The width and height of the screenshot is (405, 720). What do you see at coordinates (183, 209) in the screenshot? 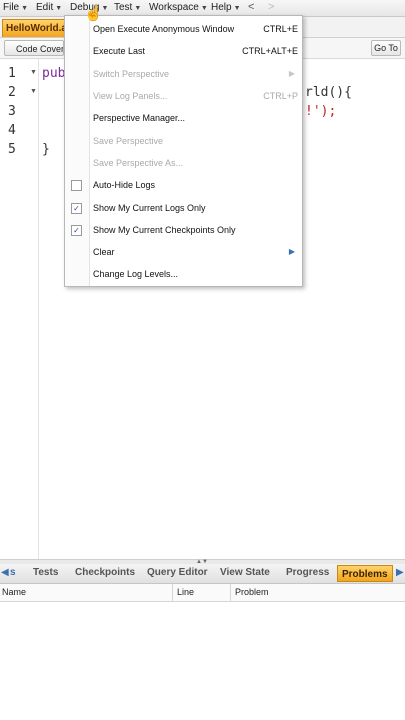
I see `menu-item-show-current-logs-only: ✓ Show My Current Logs Only` at bounding box center [183, 209].